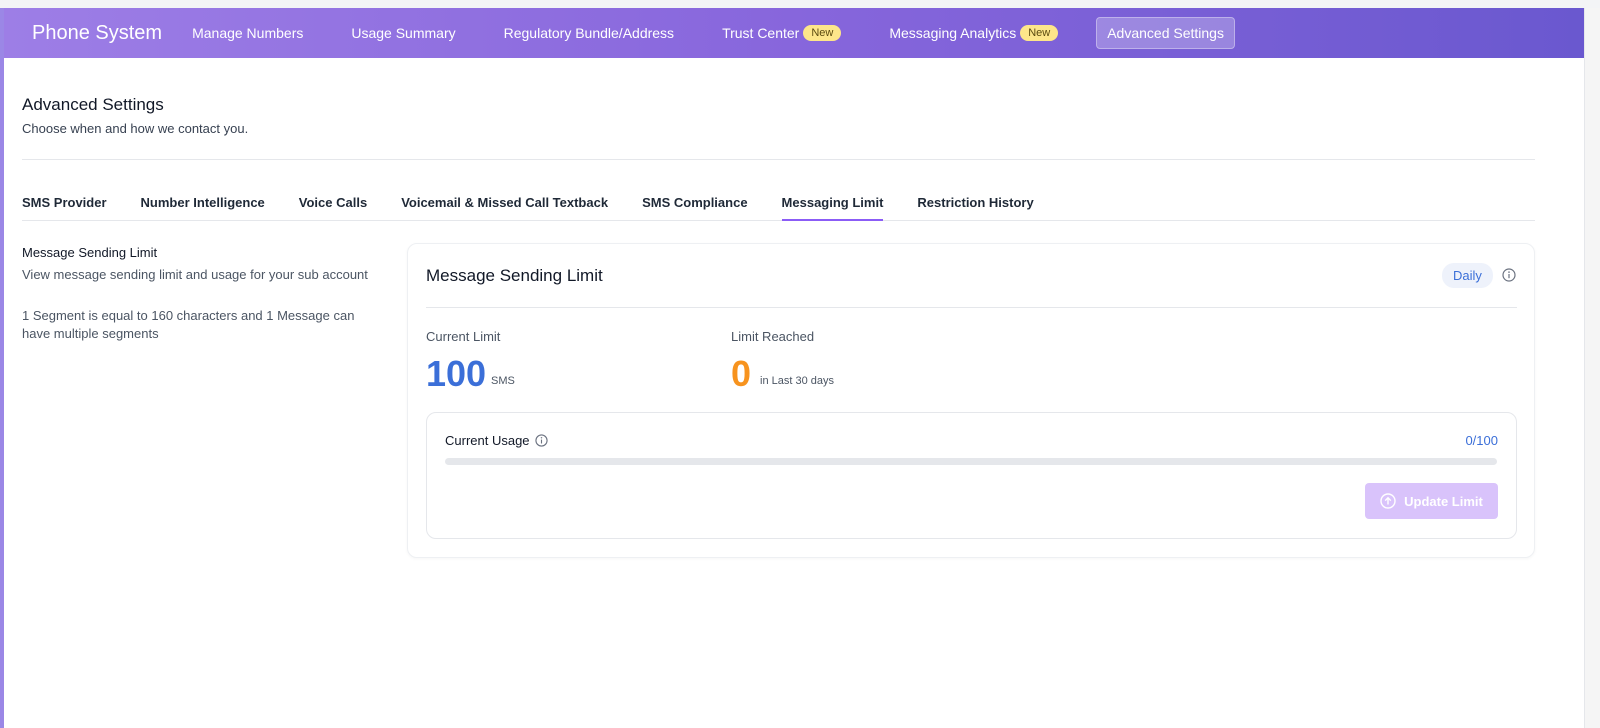 Image resolution: width=1600 pixels, height=728 pixels. Describe the element at coordinates (97, 32) in the screenshot. I see `brand-title: Phone System` at that location.